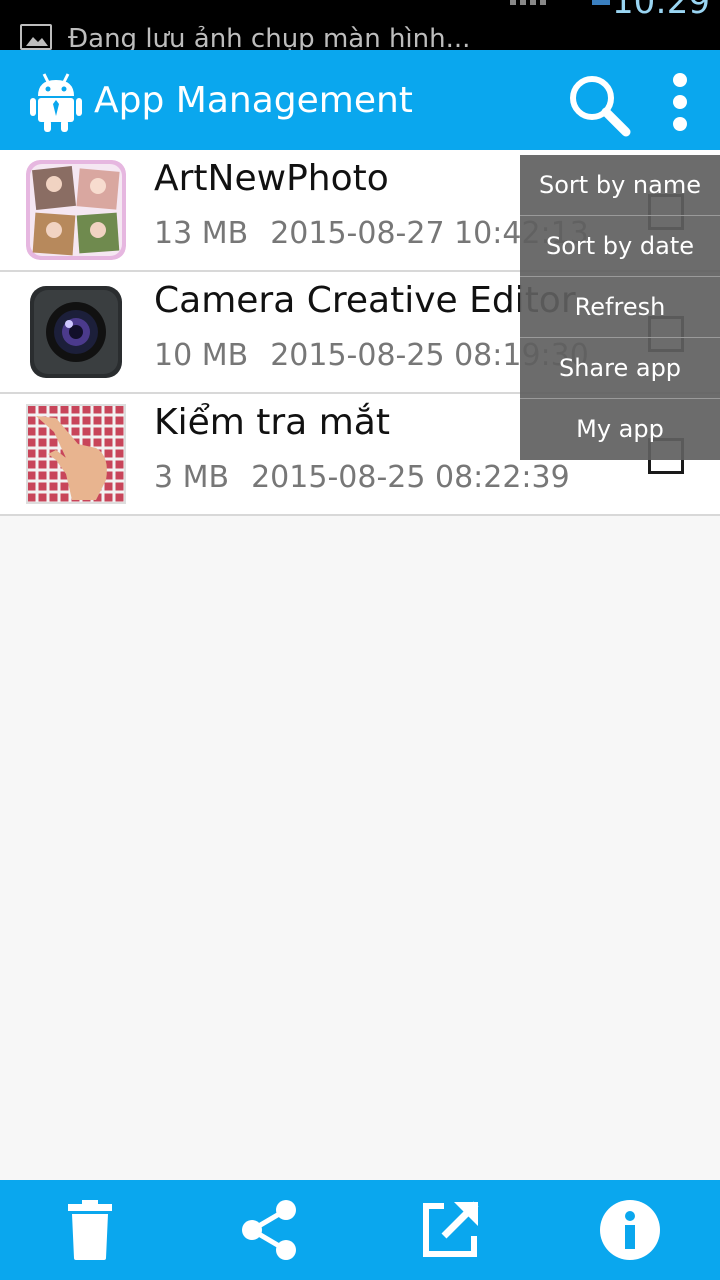 The image size is (720, 1280). I want to click on app-title: App Management, so click(253, 100).